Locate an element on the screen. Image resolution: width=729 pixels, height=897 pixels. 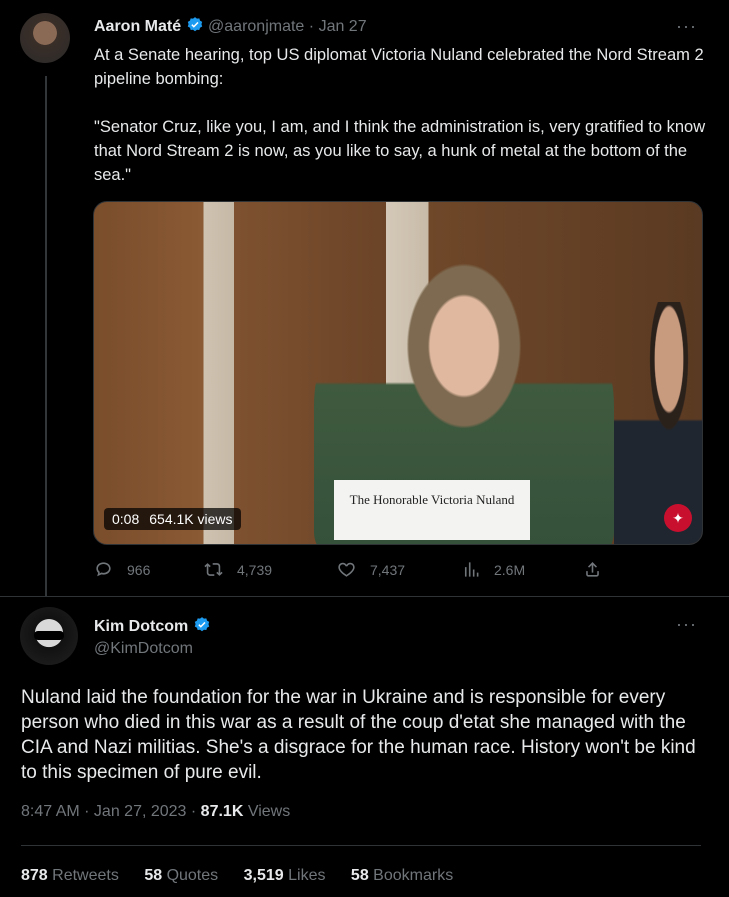
tweet2-header: Kim Dotcom is located at coordinates (152, 626).